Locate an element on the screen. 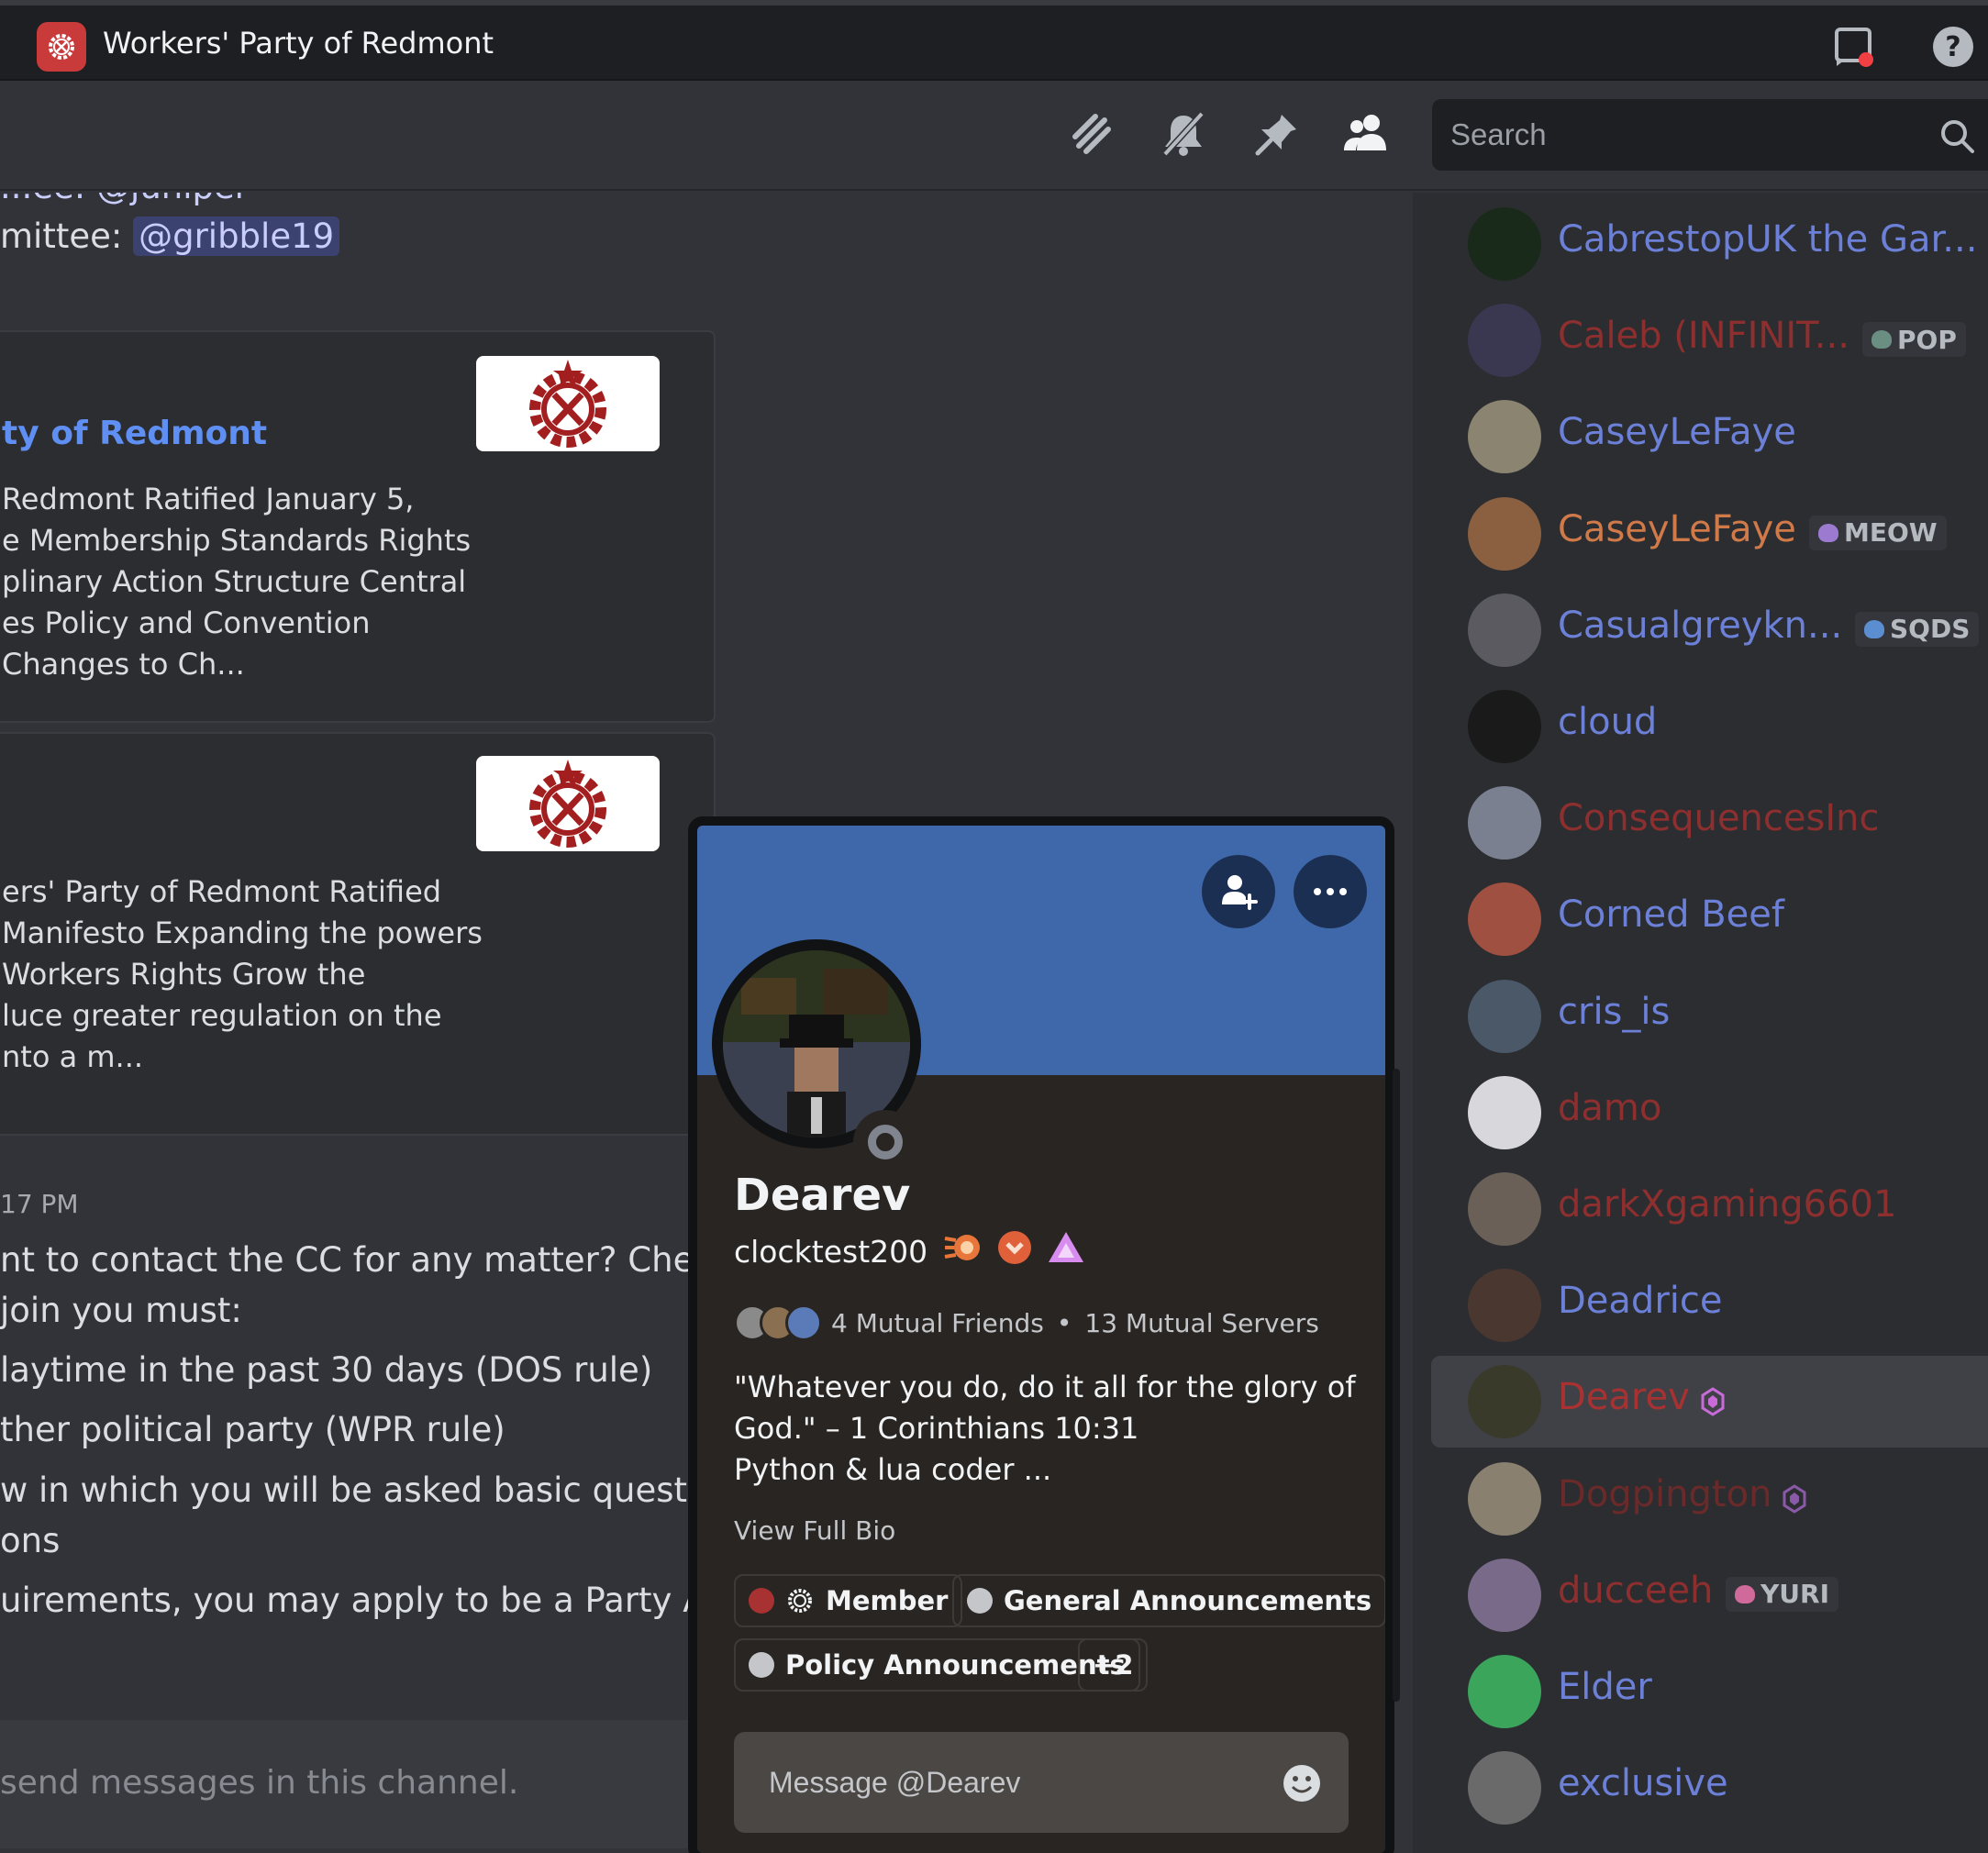  search-icon is located at coordinates (1956, 135).